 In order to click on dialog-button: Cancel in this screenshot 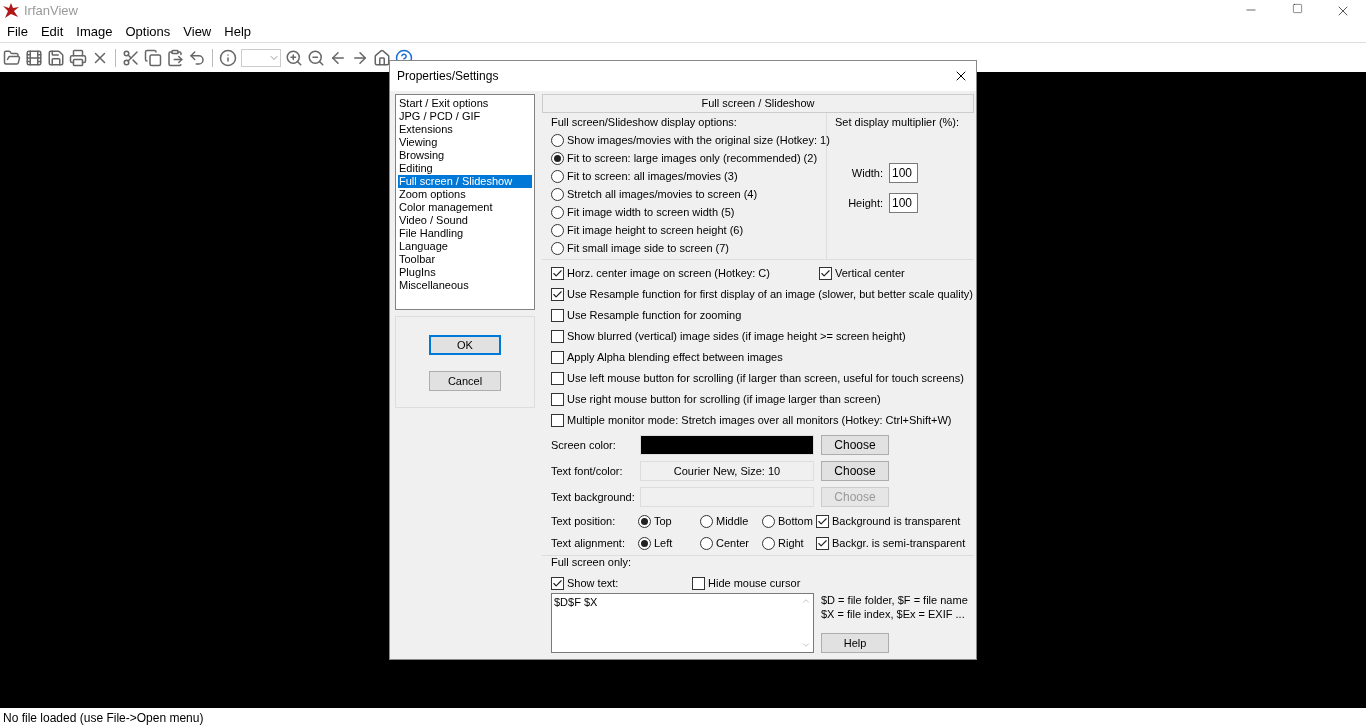, I will do `click(465, 381)`.